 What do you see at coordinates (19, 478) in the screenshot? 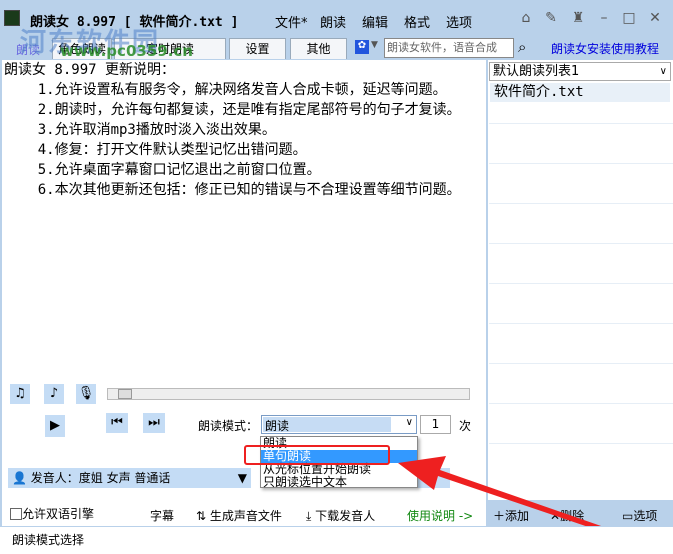
I see `person-icon: 👤` at bounding box center [19, 478].